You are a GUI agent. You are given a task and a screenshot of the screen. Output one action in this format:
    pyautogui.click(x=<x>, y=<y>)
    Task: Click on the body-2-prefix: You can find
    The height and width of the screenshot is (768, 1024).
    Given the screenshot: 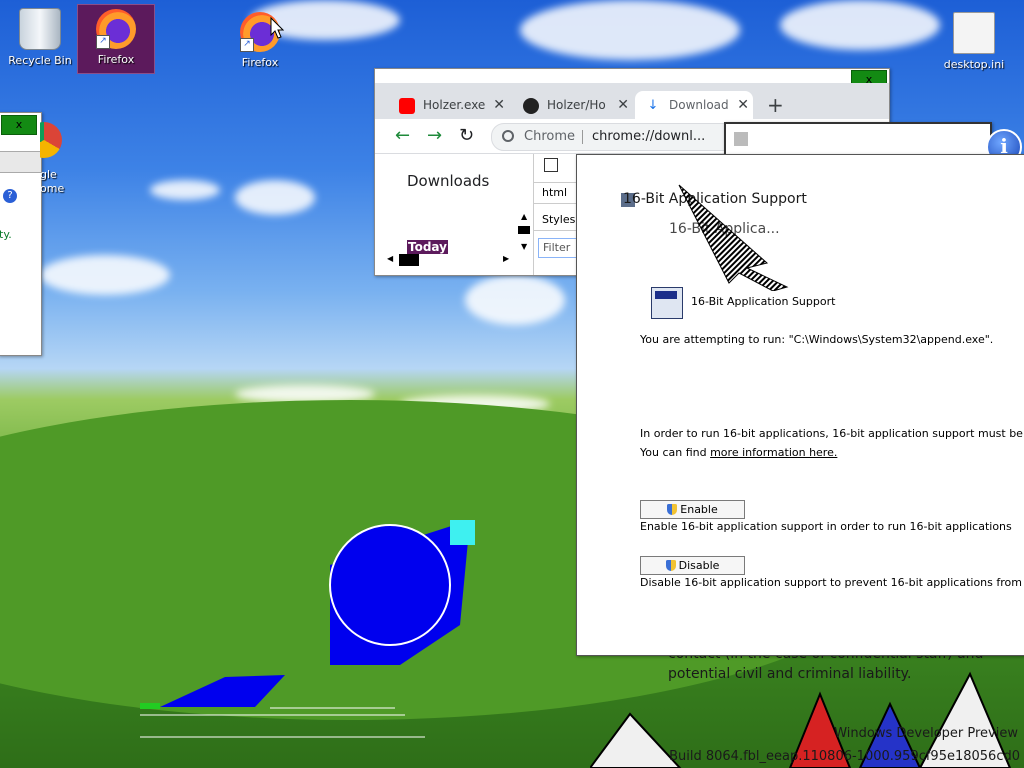 What is the action you would take?
    pyautogui.click(x=675, y=452)
    